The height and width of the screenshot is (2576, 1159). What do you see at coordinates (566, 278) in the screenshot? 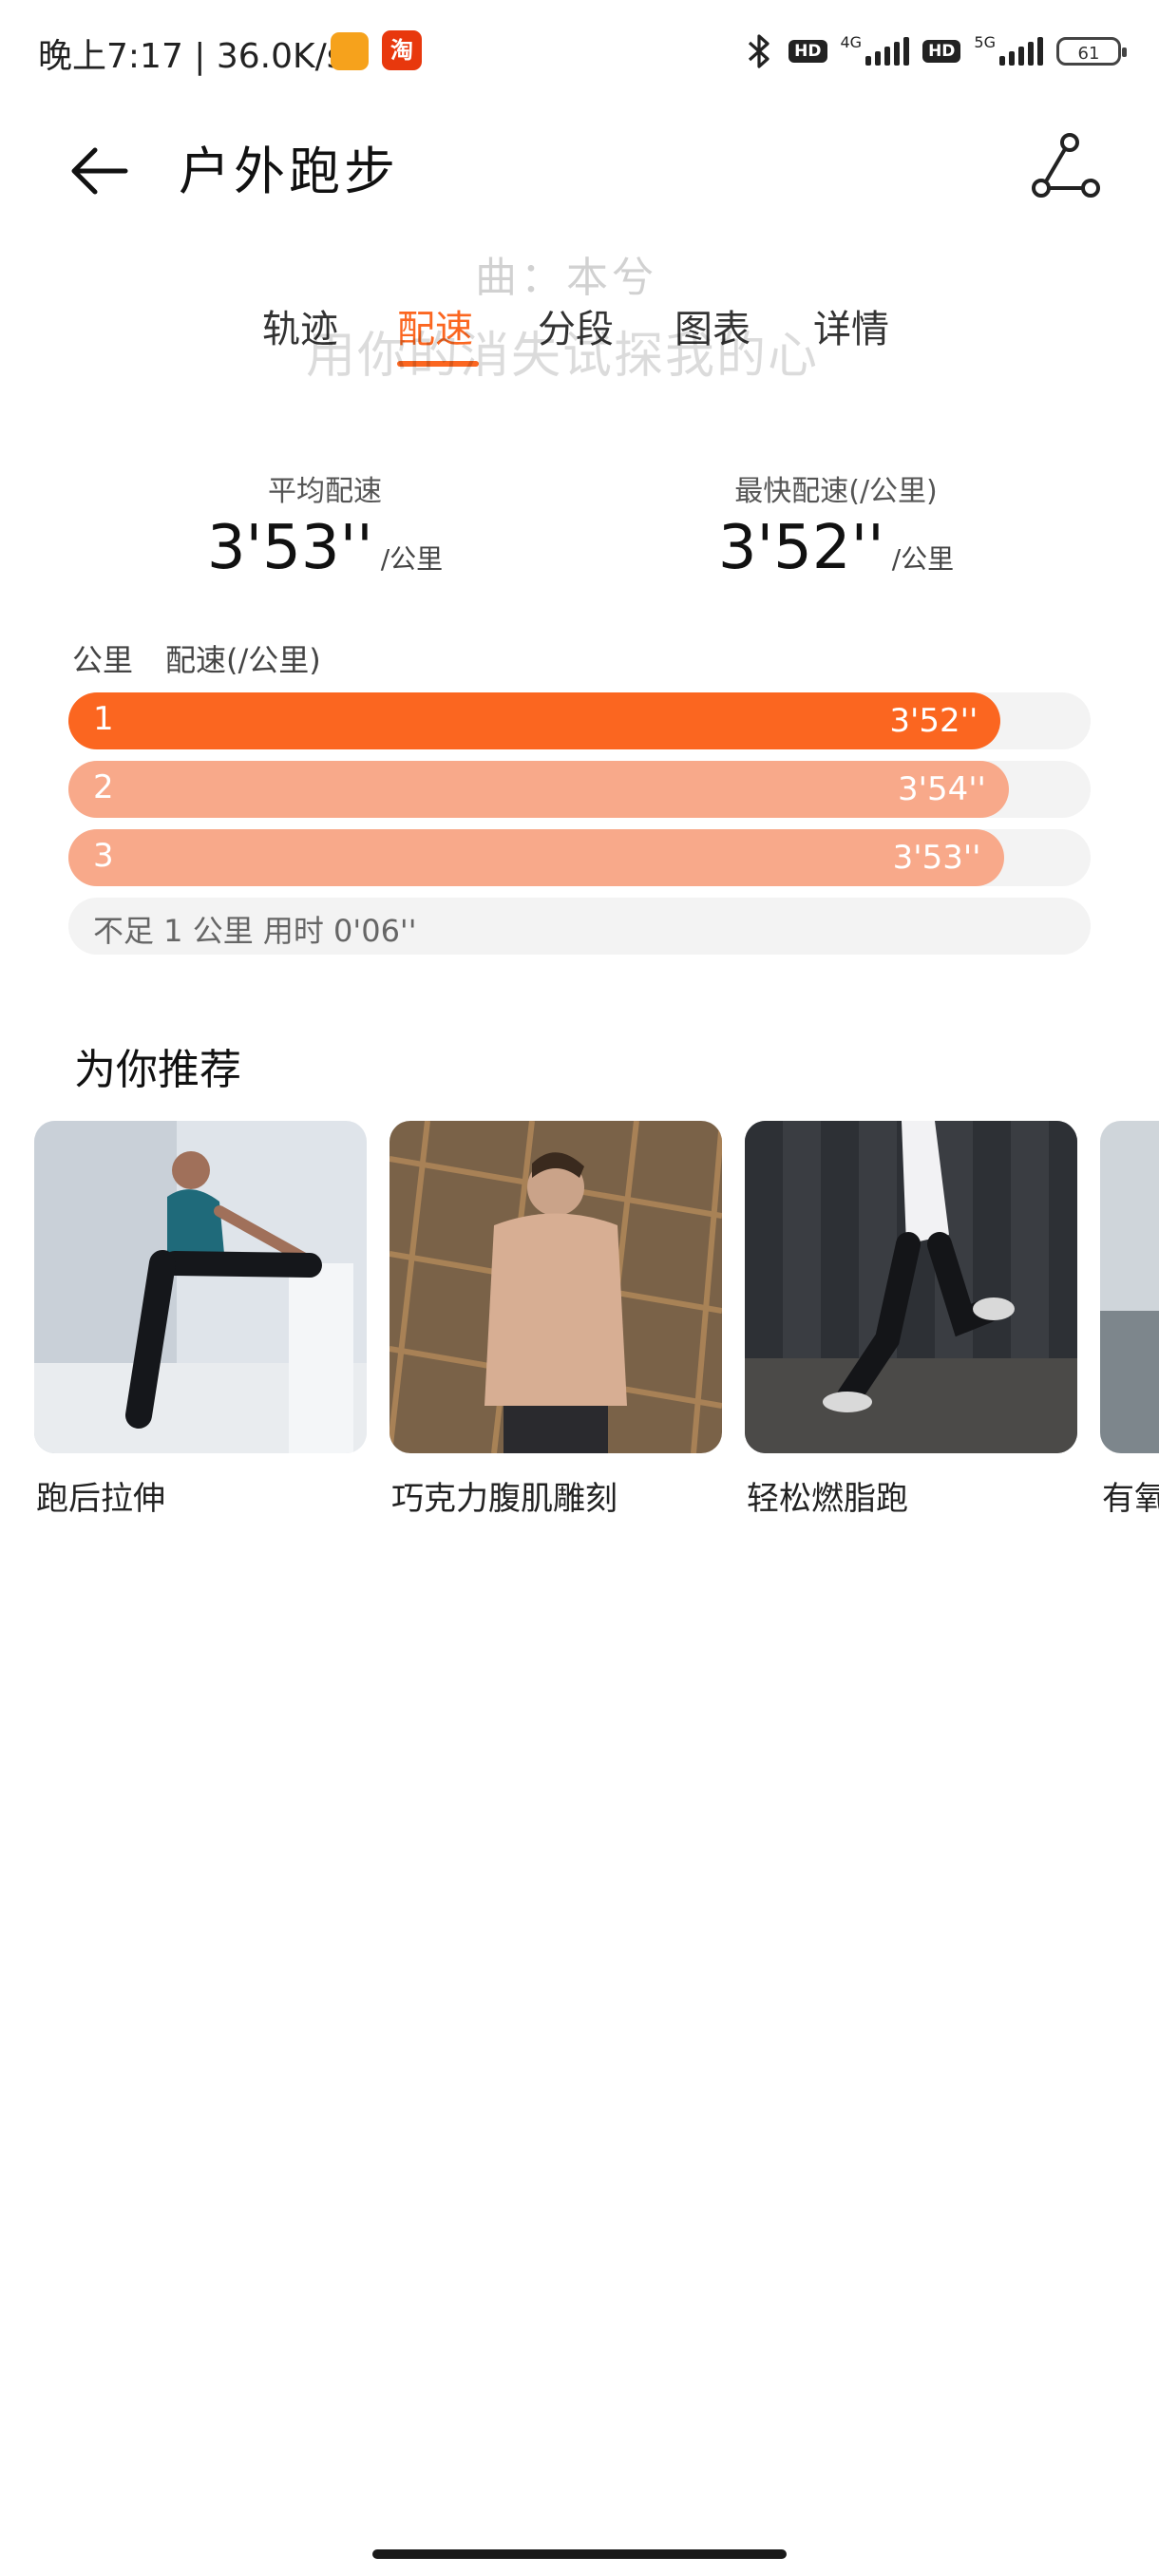
I see `watermark-line-1: 曲：本兮` at bounding box center [566, 278].